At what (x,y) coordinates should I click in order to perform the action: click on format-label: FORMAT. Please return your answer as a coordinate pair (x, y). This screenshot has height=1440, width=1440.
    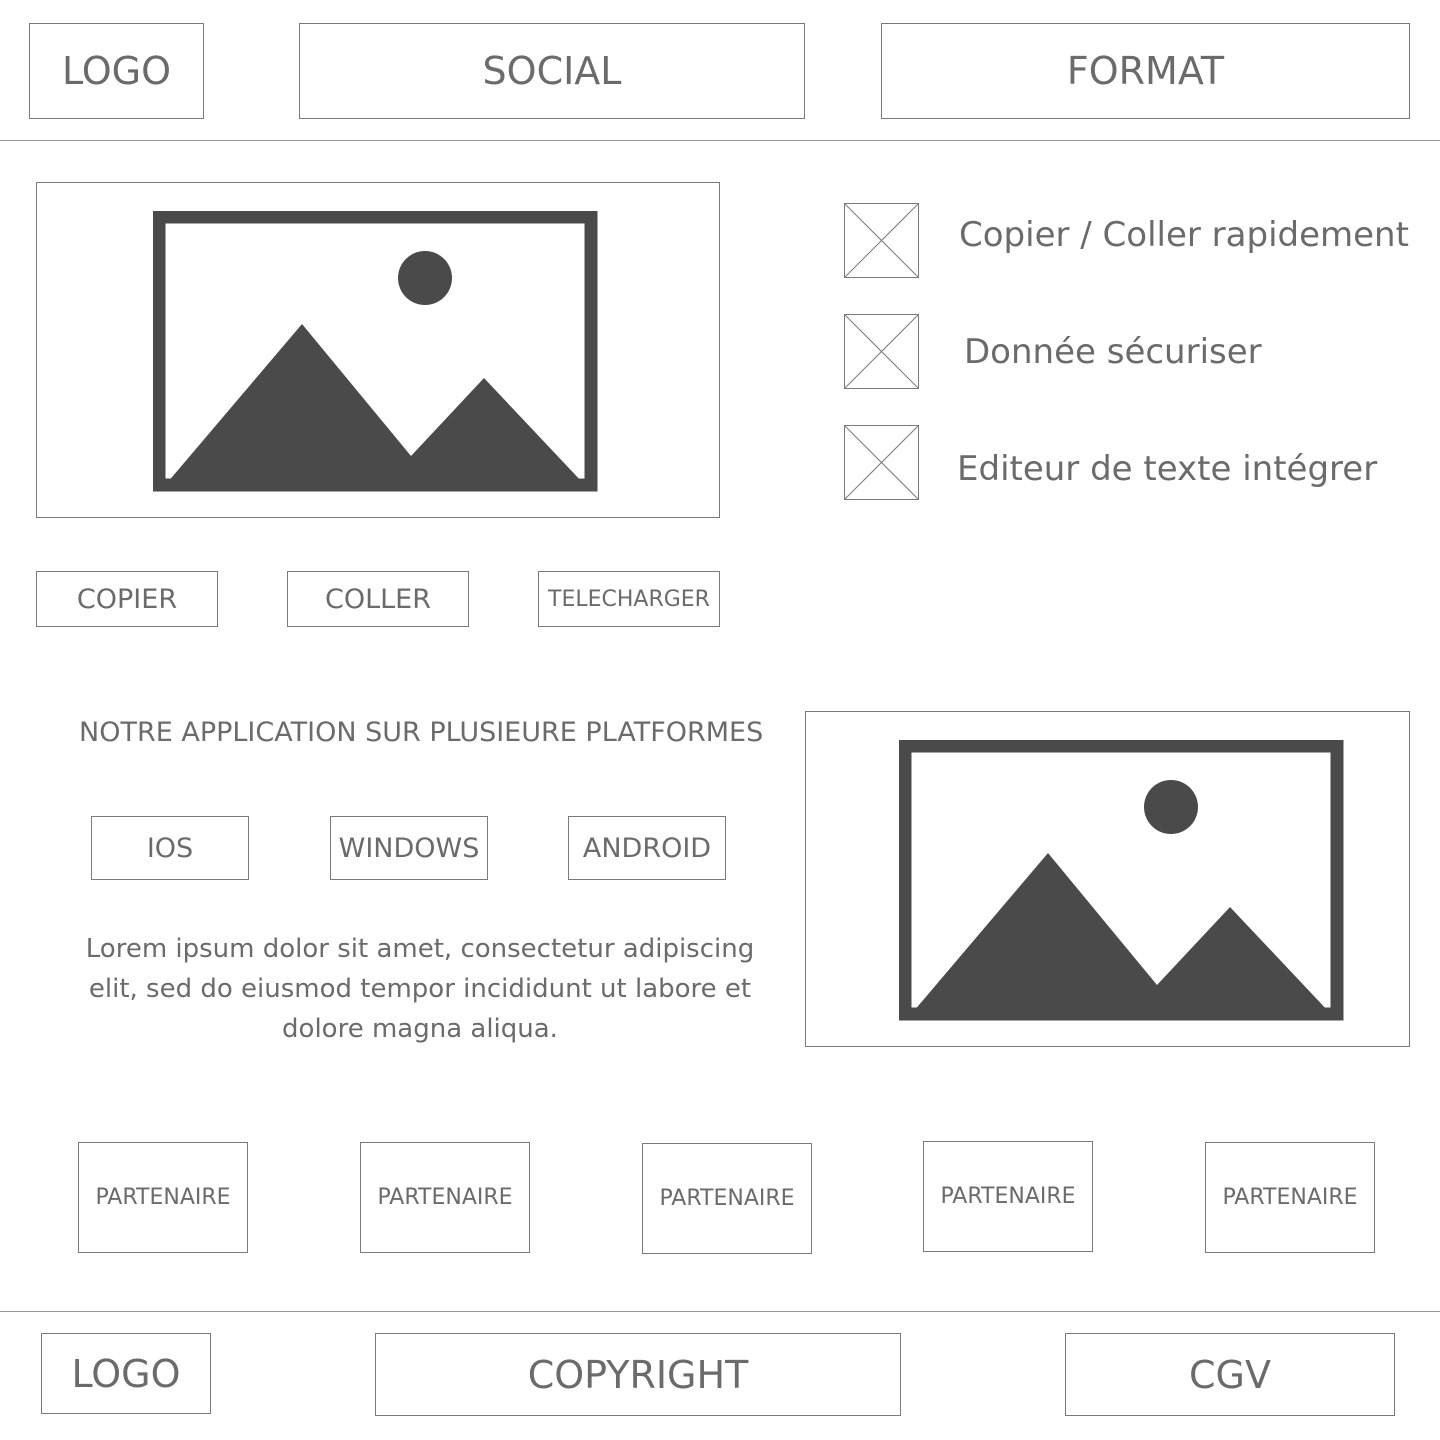
    Looking at the image, I should click on (1145, 71).